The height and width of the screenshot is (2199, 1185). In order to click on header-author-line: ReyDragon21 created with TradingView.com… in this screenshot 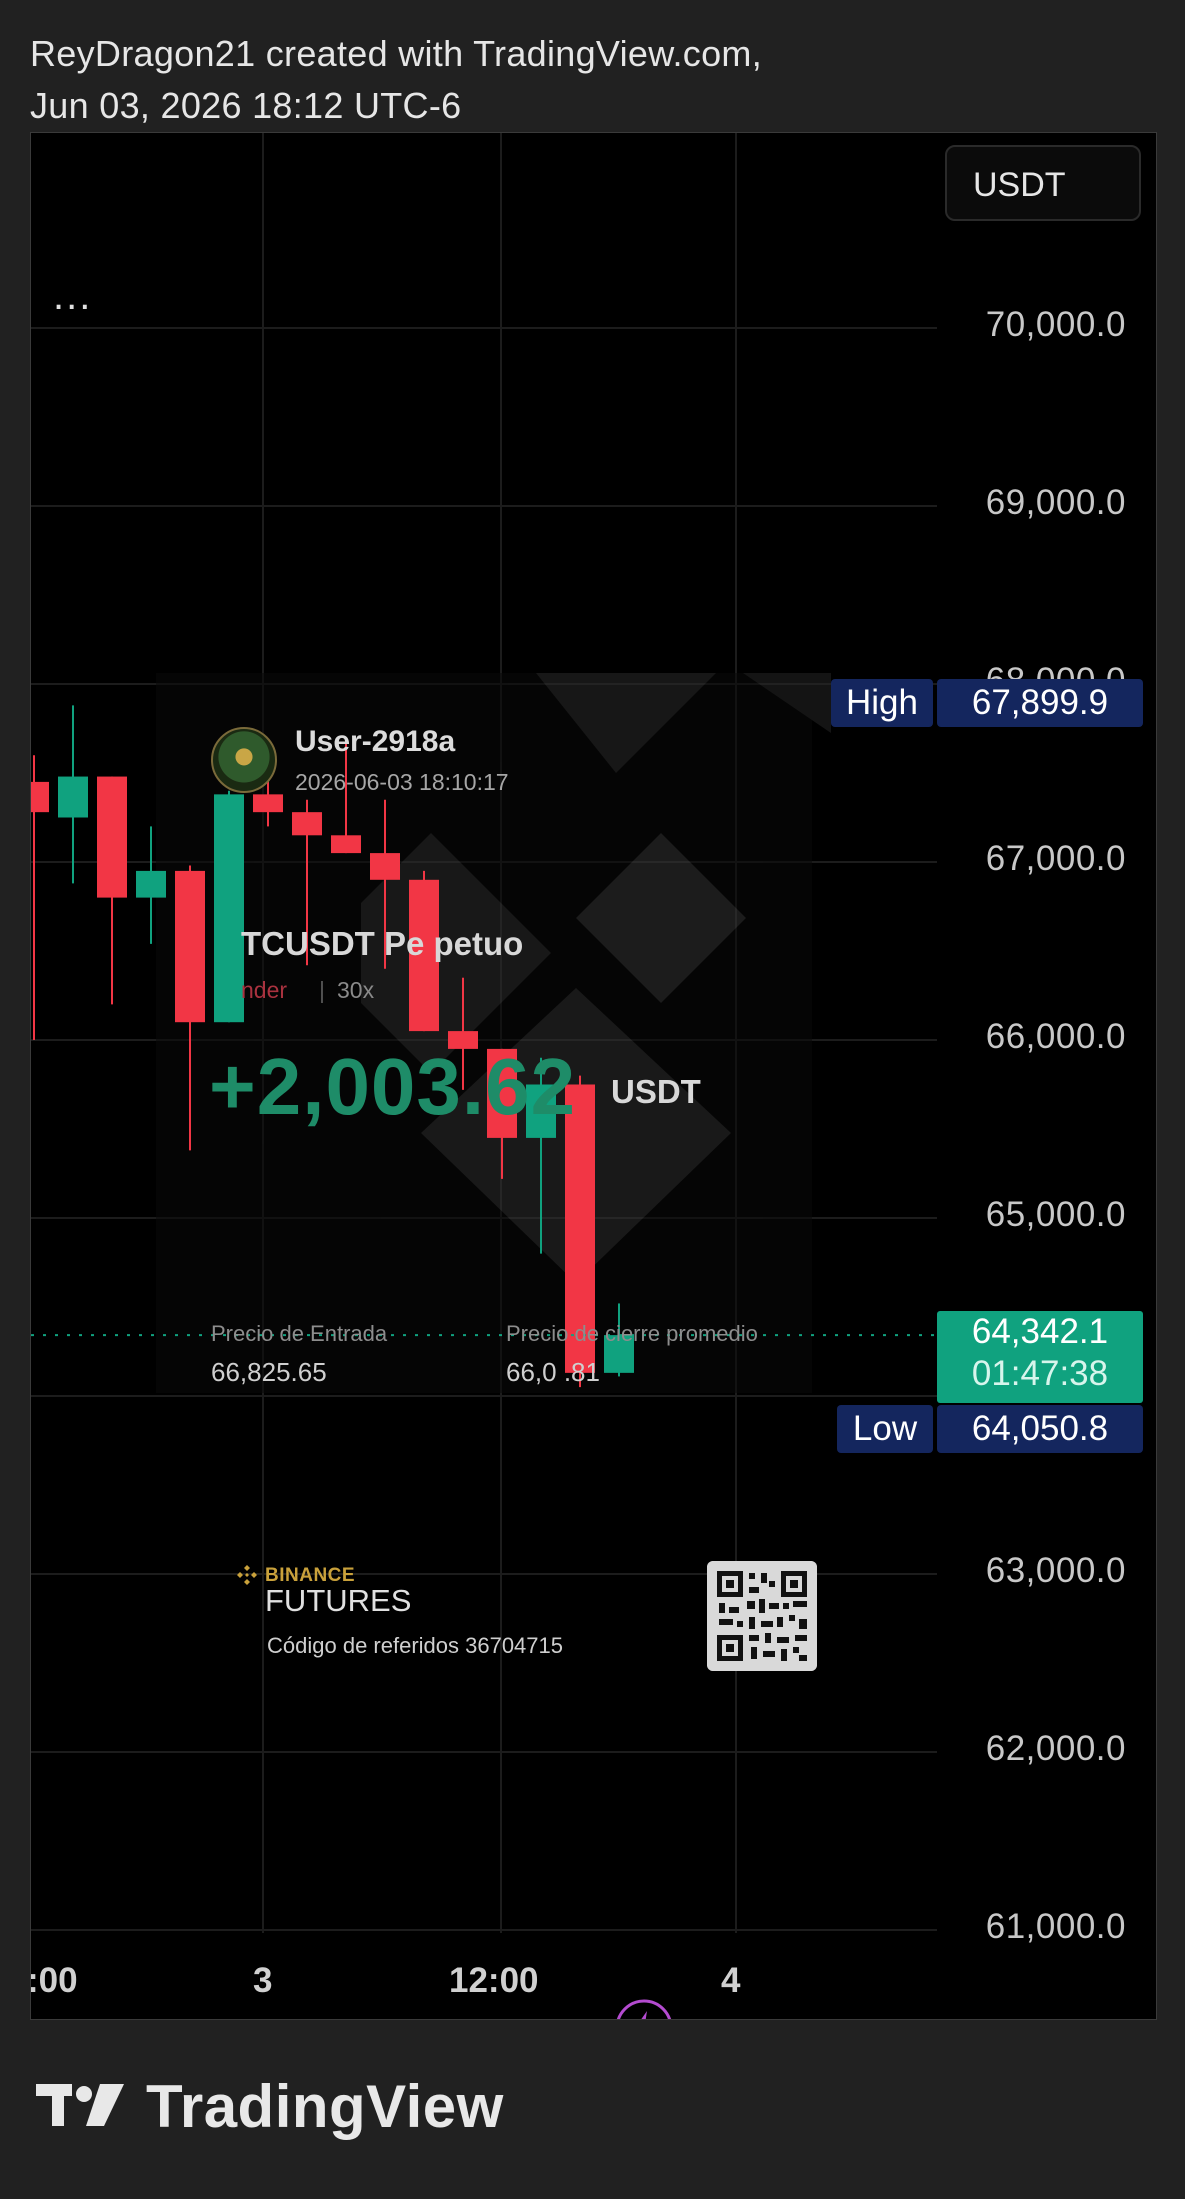, I will do `click(396, 53)`.